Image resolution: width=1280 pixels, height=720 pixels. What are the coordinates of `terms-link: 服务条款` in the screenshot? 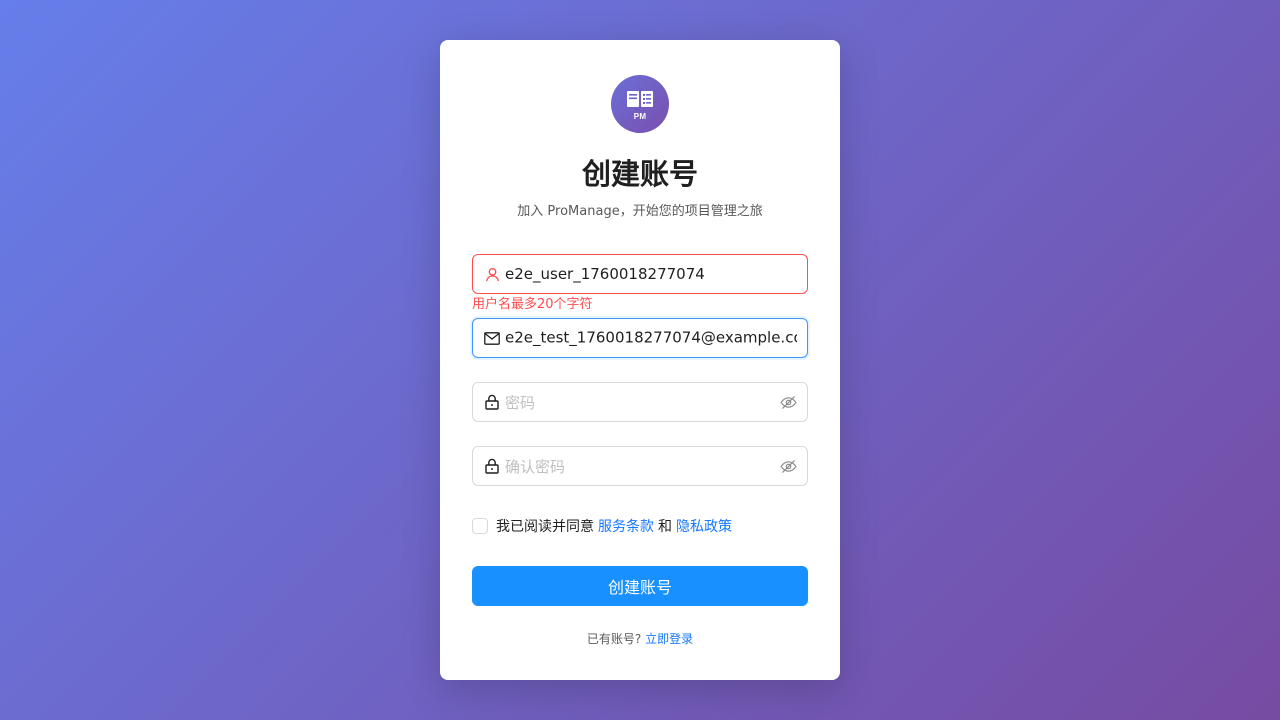 It's located at (626, 526).